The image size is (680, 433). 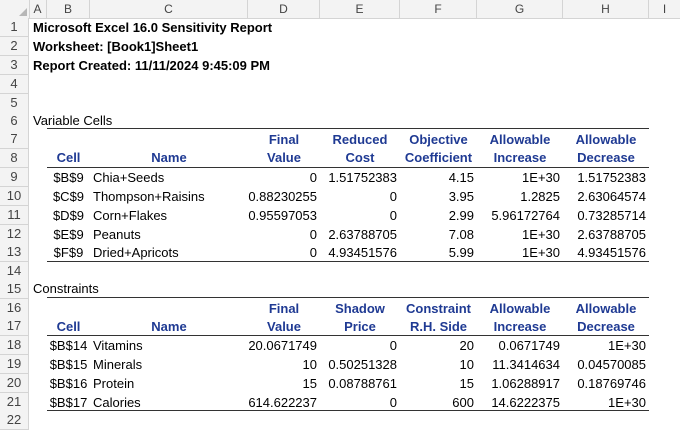 I want to click on column-heading: Coefficient, so click(x=438, y=157).